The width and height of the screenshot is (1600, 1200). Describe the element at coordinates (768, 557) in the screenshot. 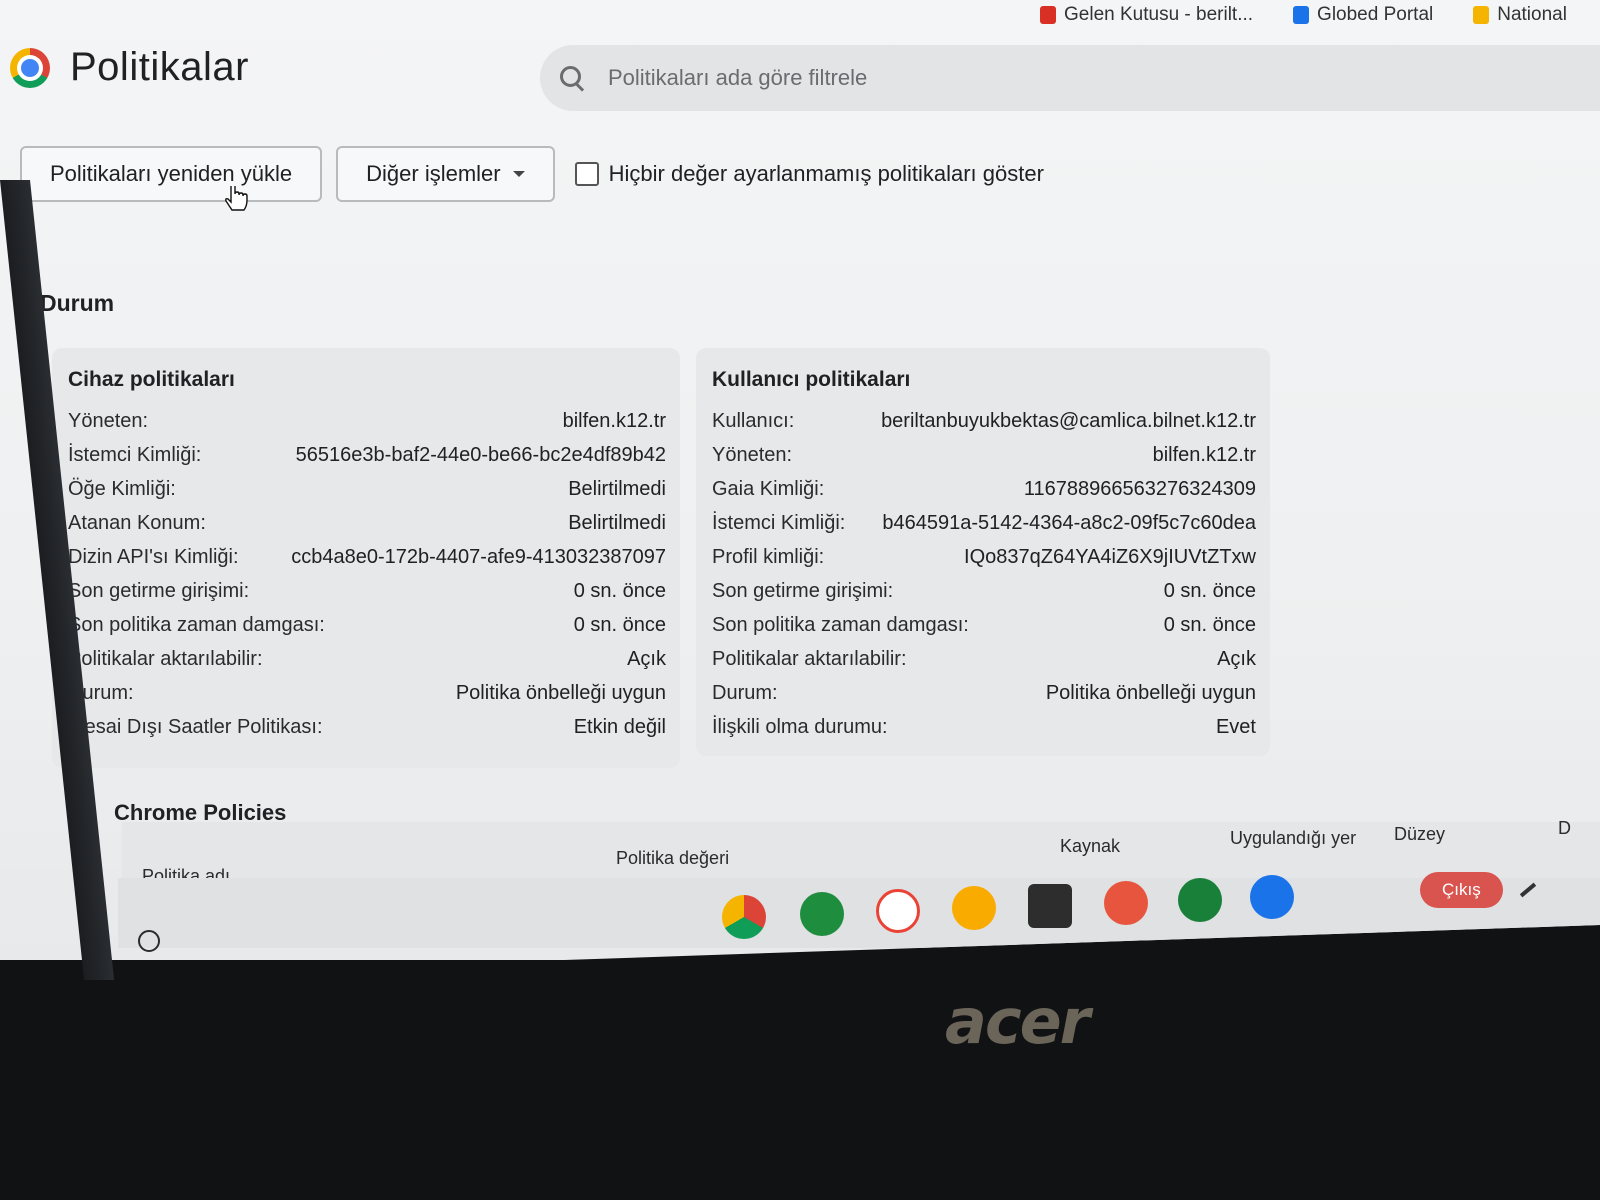

I see `row-label: Profil kimliği:` at that location.